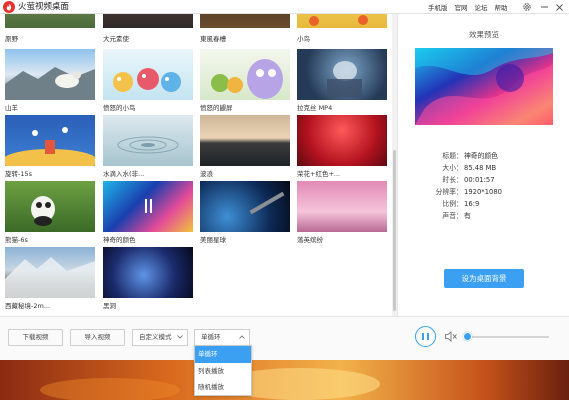 Image resolution: width=569 pixels, height=400 pixels. I want to click on app-title: 火萤视频桌面, so click(44, 7).